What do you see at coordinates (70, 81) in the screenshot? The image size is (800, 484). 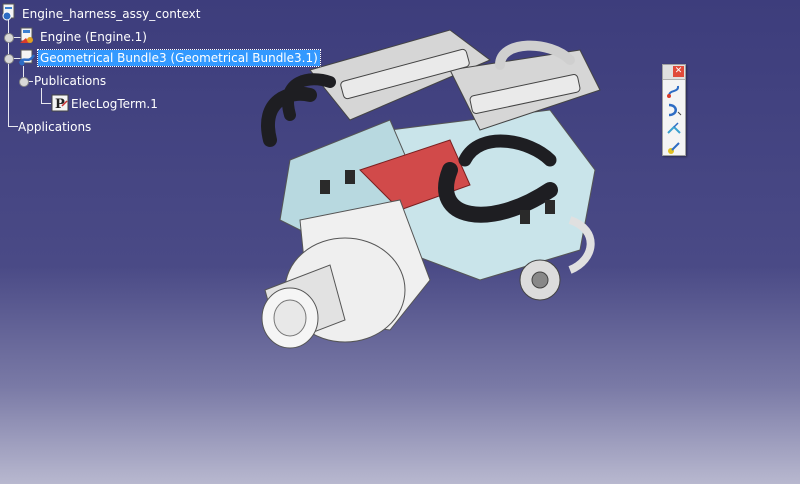 I see `tree-item-publications: Publications` at bounding box center [70, 81].